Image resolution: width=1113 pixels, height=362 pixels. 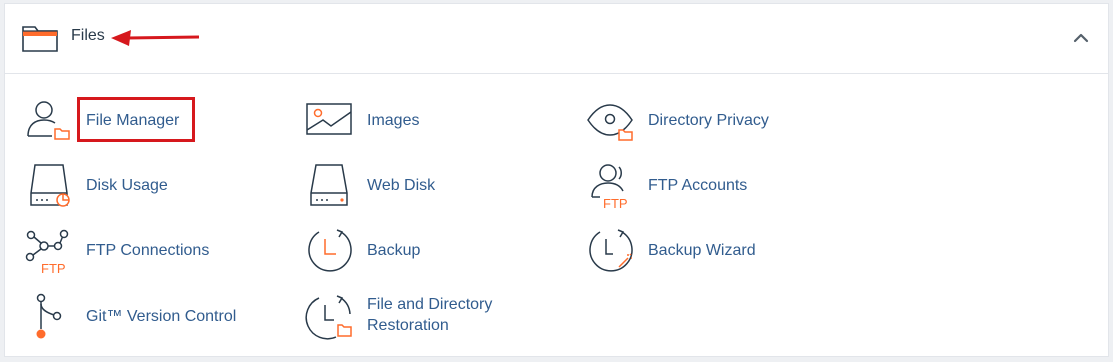 What do you see at coordinates (1081, 38) in the screenshot?
I see `chevron-up-icon` at bounding box center [1081, 38].